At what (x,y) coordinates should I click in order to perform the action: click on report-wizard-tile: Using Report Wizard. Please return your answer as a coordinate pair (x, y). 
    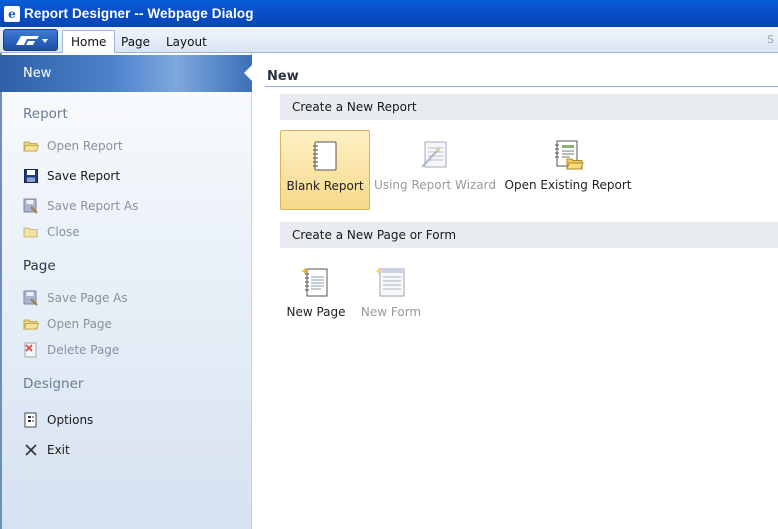
    Looking at the image, I should click on (435, 174).